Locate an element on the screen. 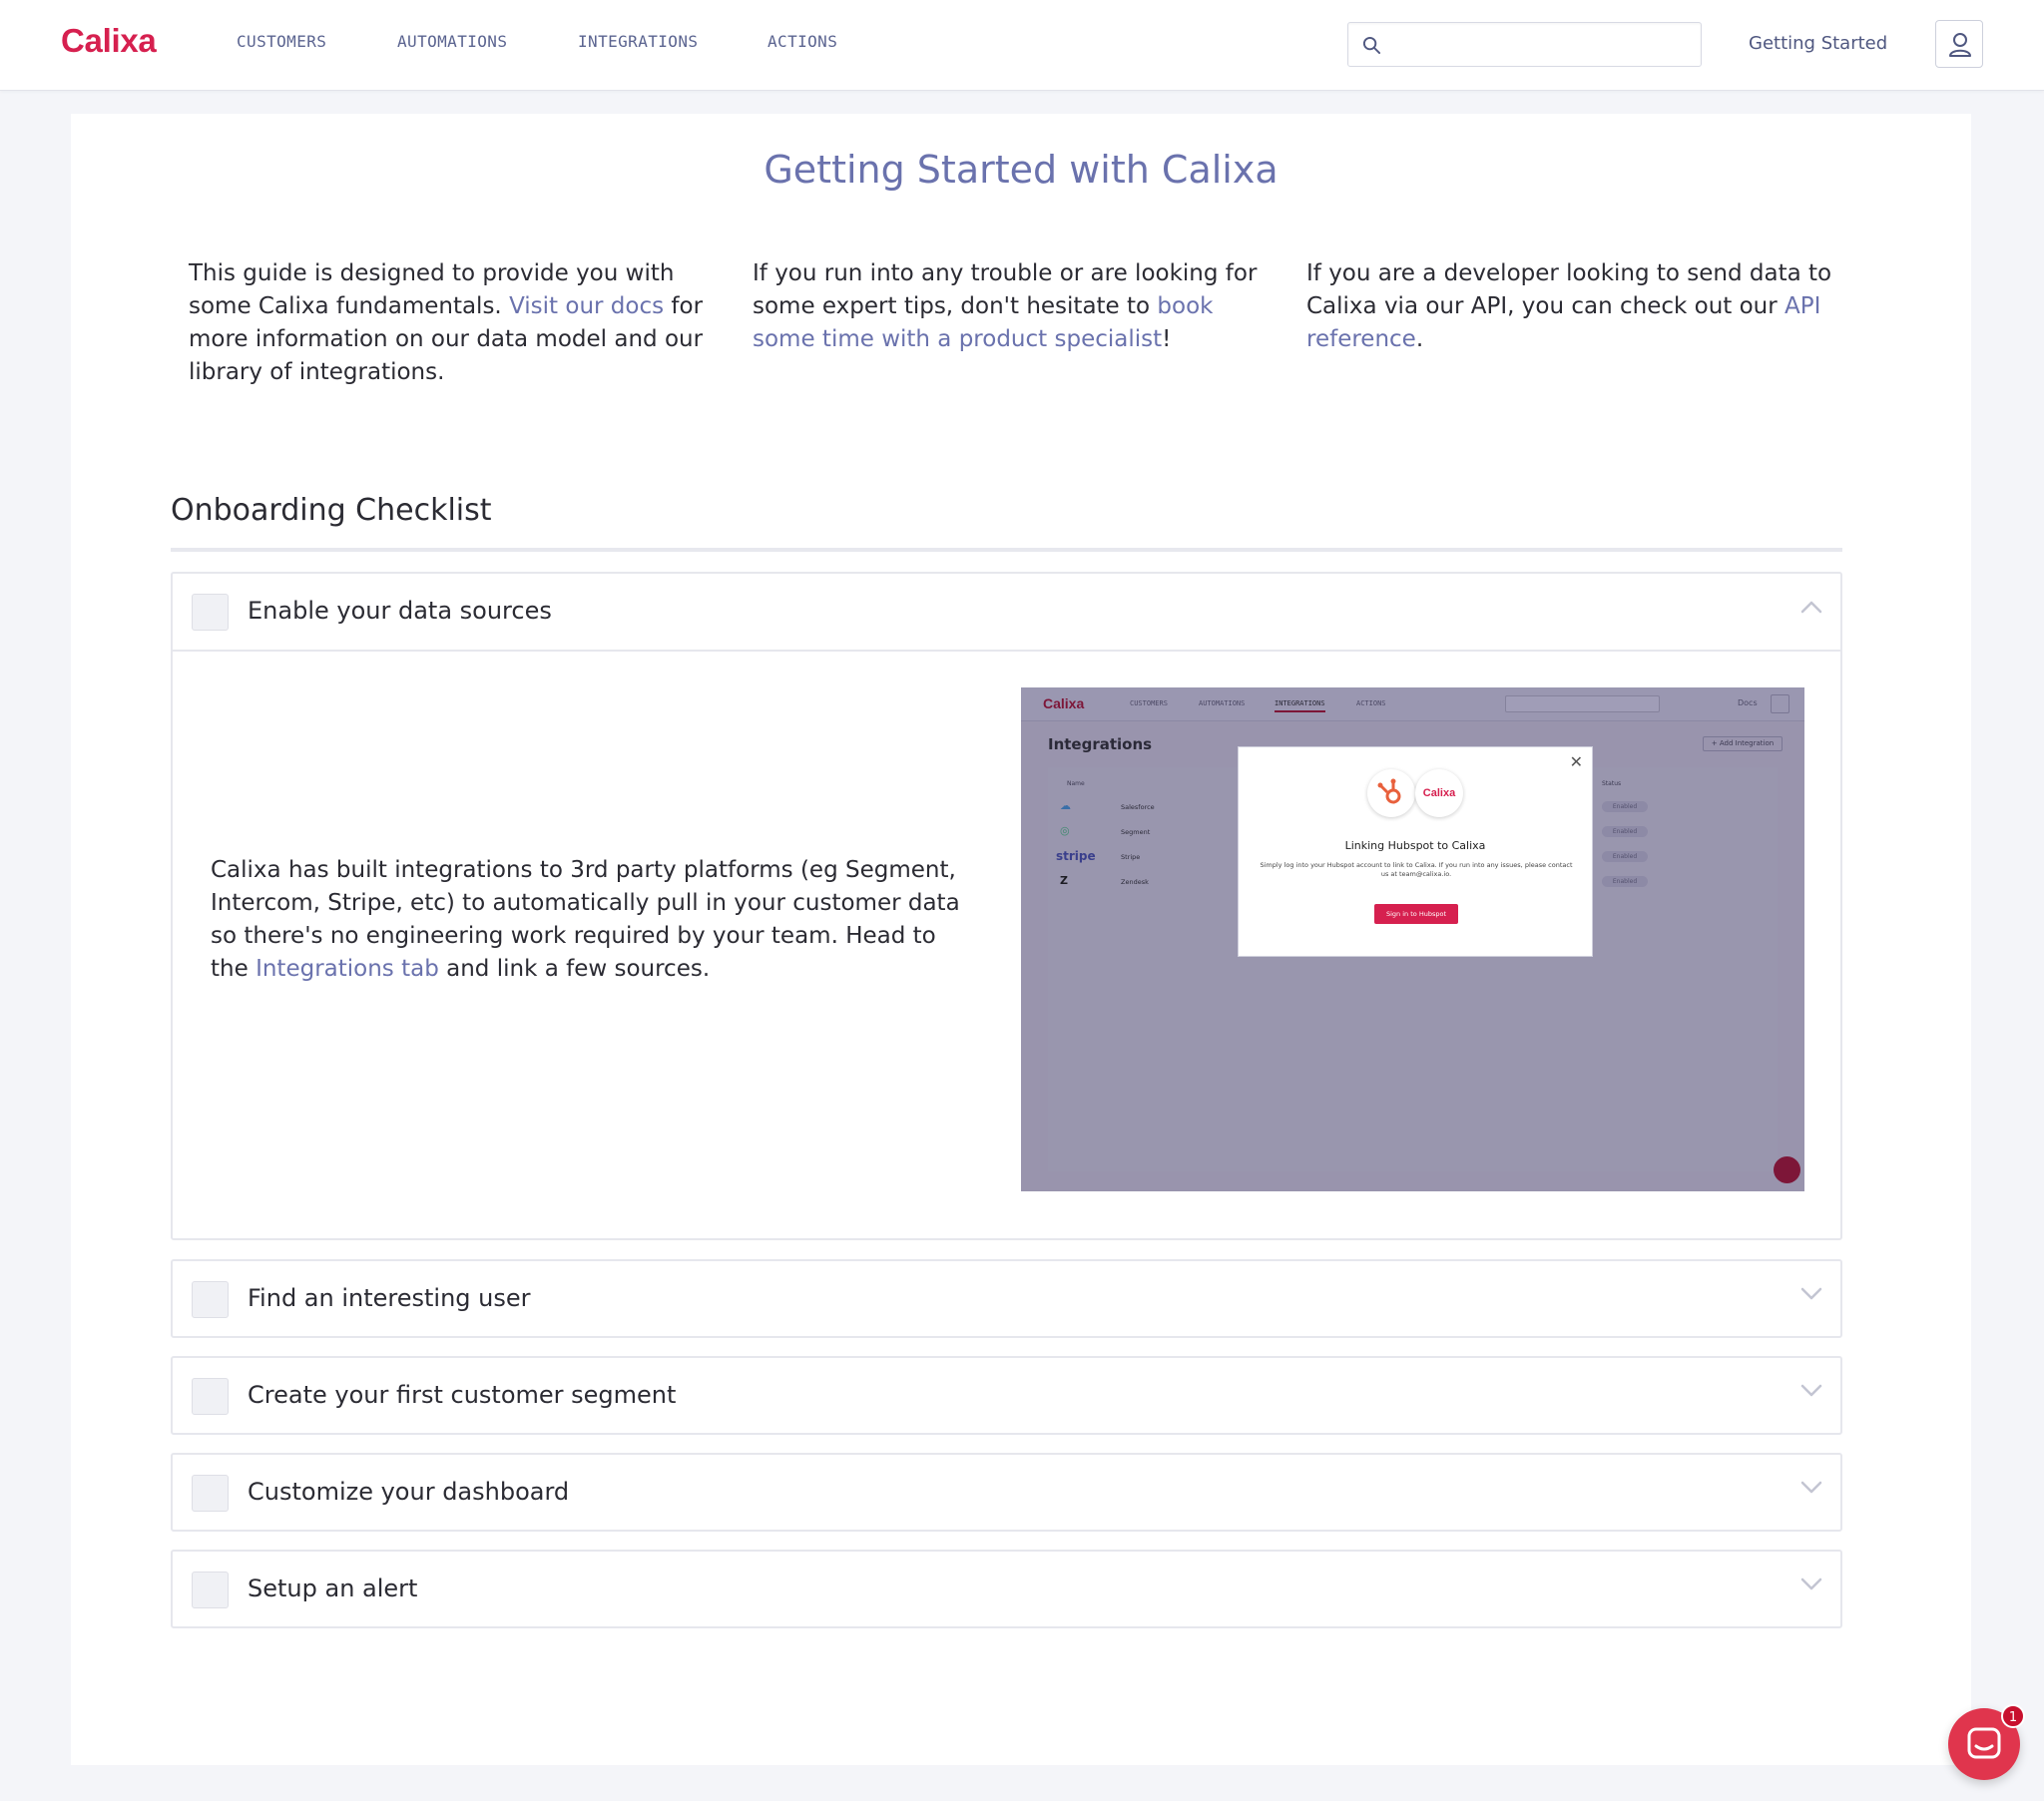  preview-chat-icon is located at coordinates (1787, 1169).